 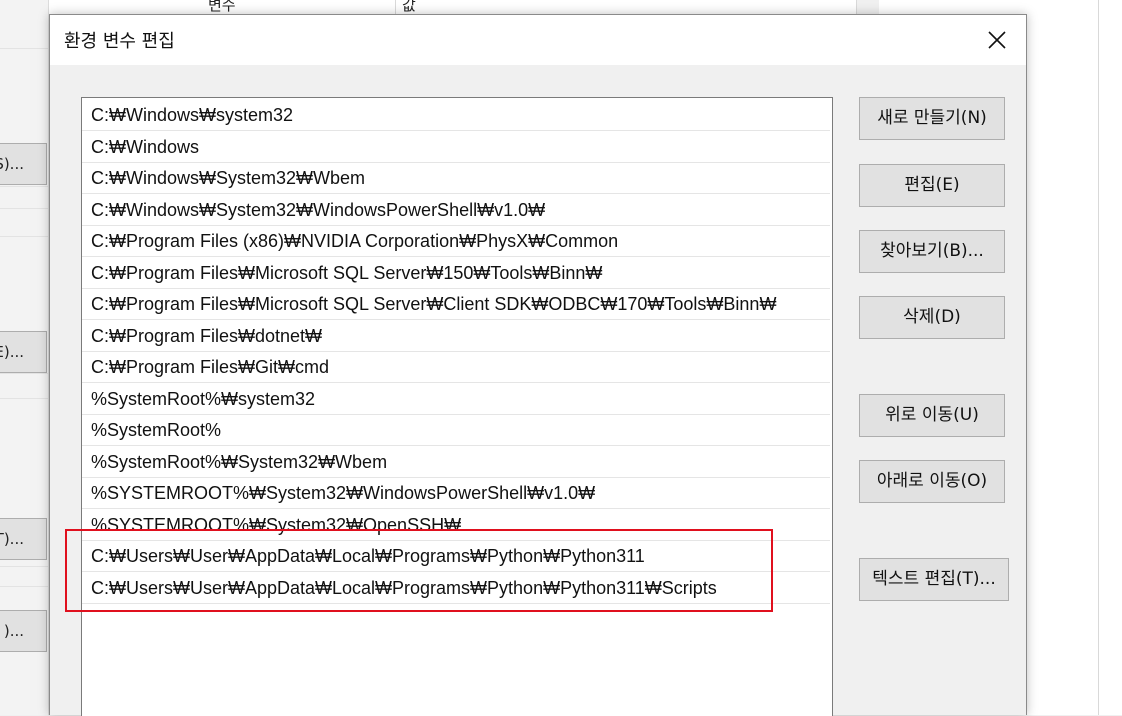 What do you see at coordinates (456, 399) in the screenshot?
I see `list-item: %SystemRoot%₩system32` at bounding box center [456, 399].